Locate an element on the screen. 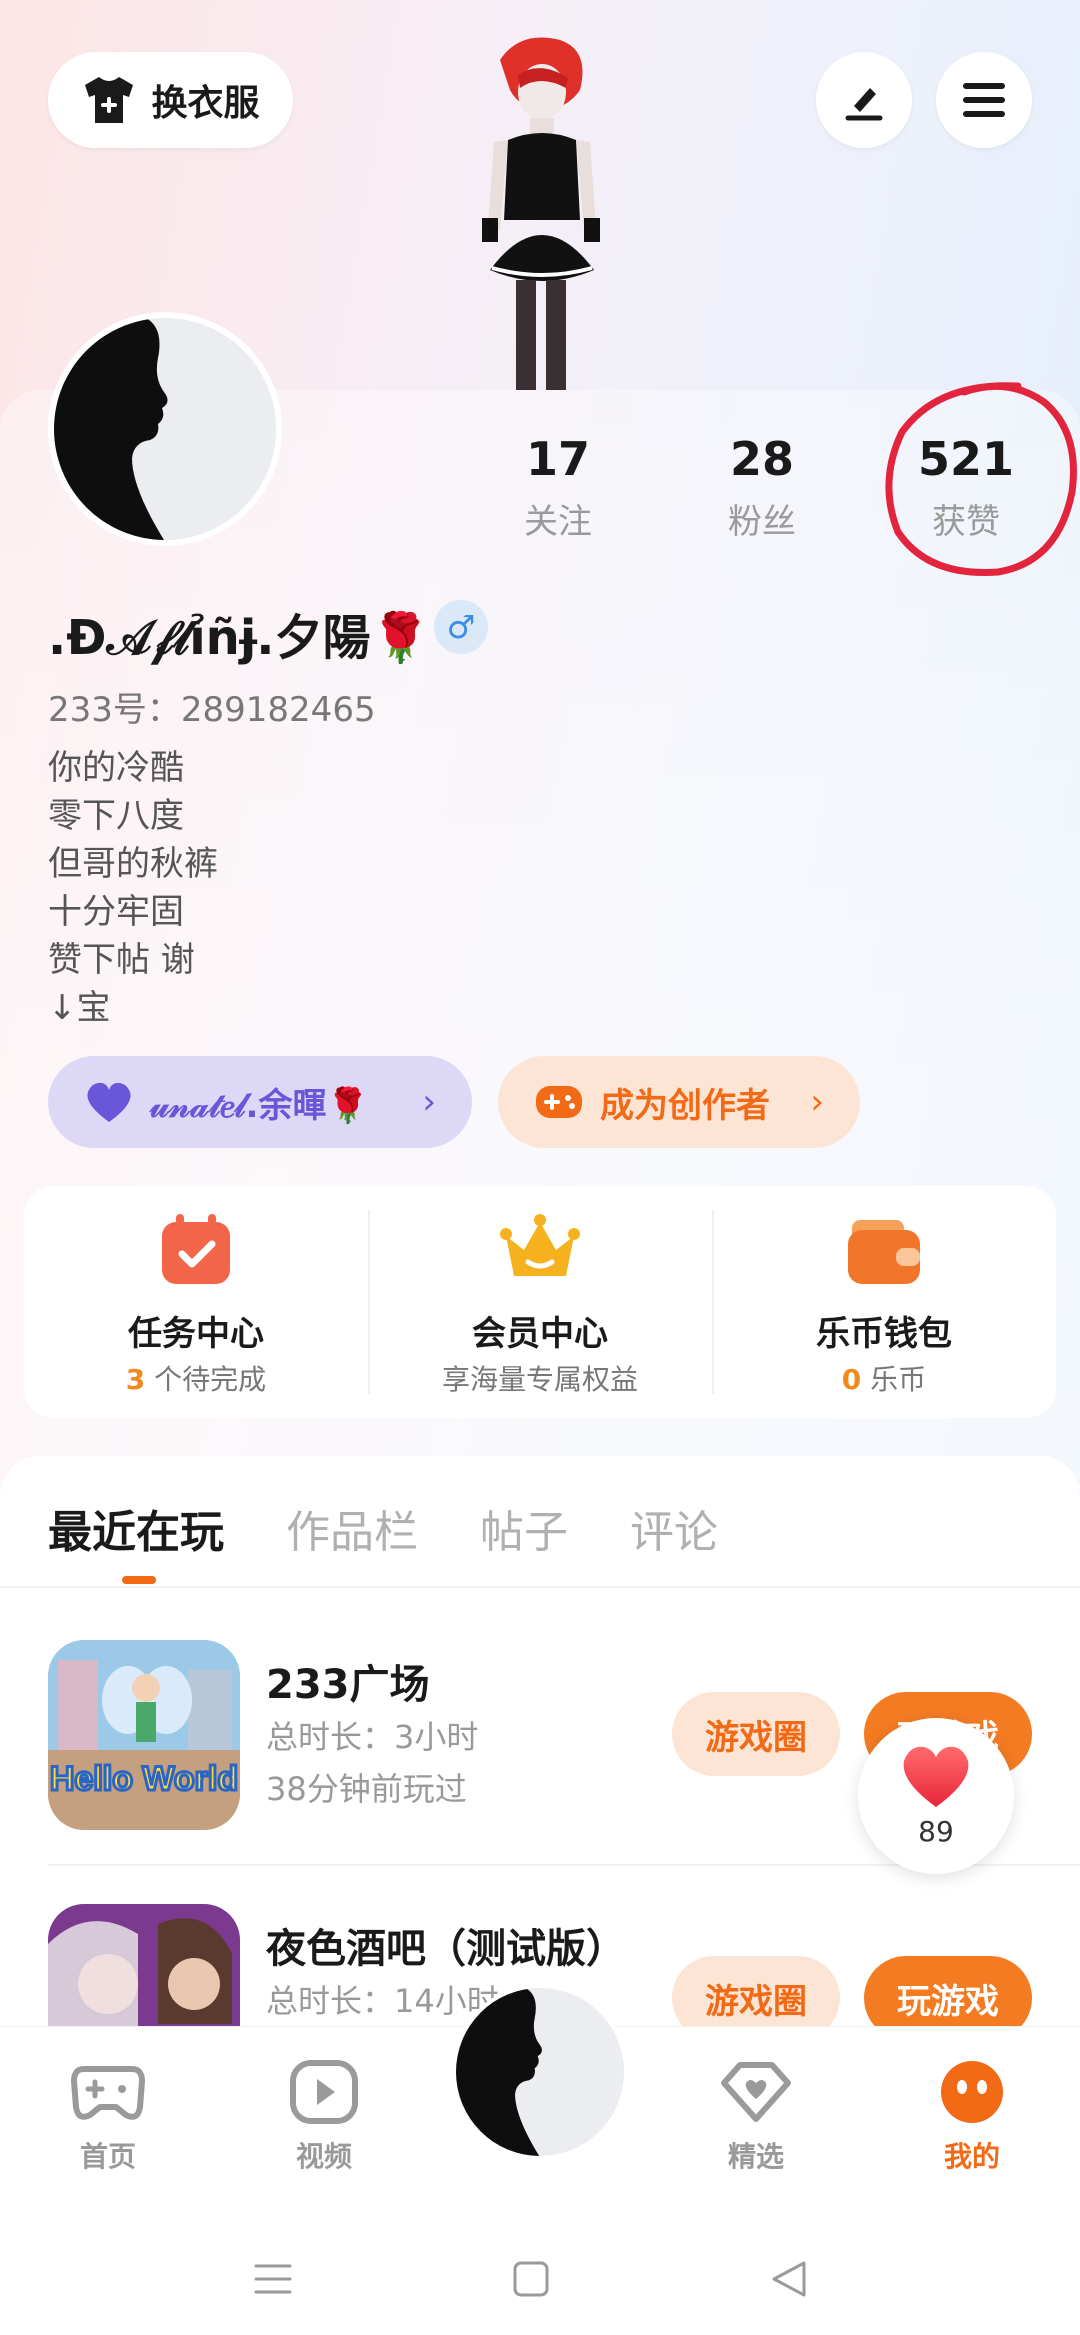 This screenshot has height=2335, width=1080. profile-avatar is located at coordinates (165, 429).